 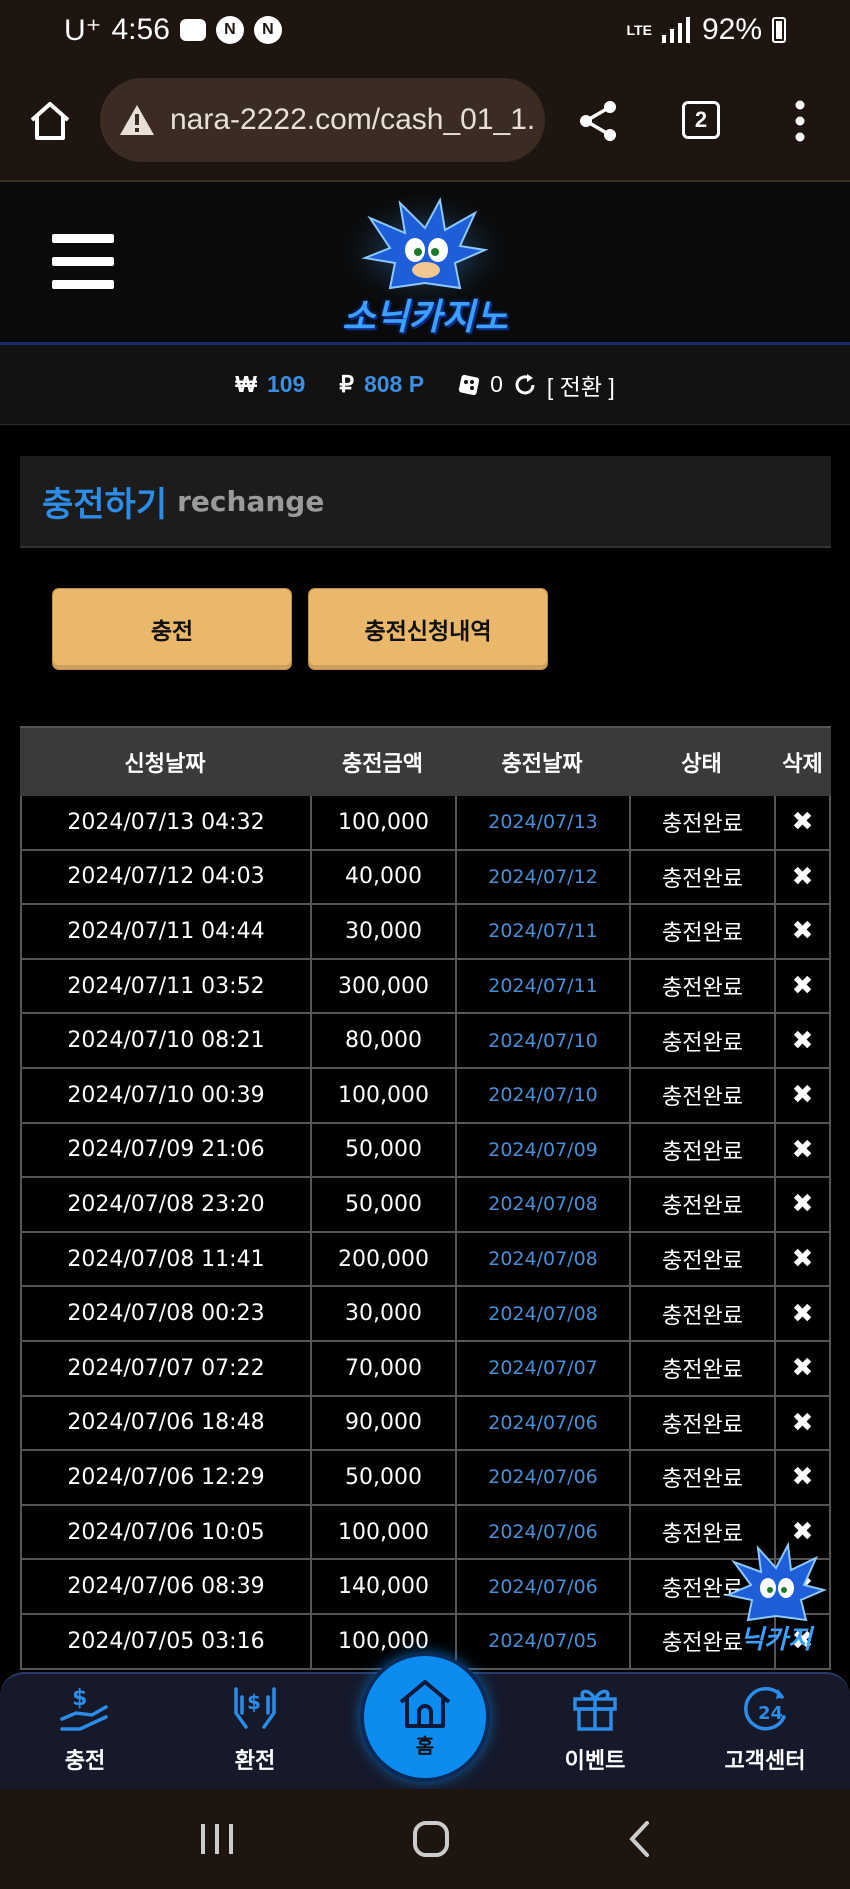 What do you see at coordinates (542, 822) in the screenshot?
I see `charge-date-cell: 2024/07/13` at bounding box center [542, 822].